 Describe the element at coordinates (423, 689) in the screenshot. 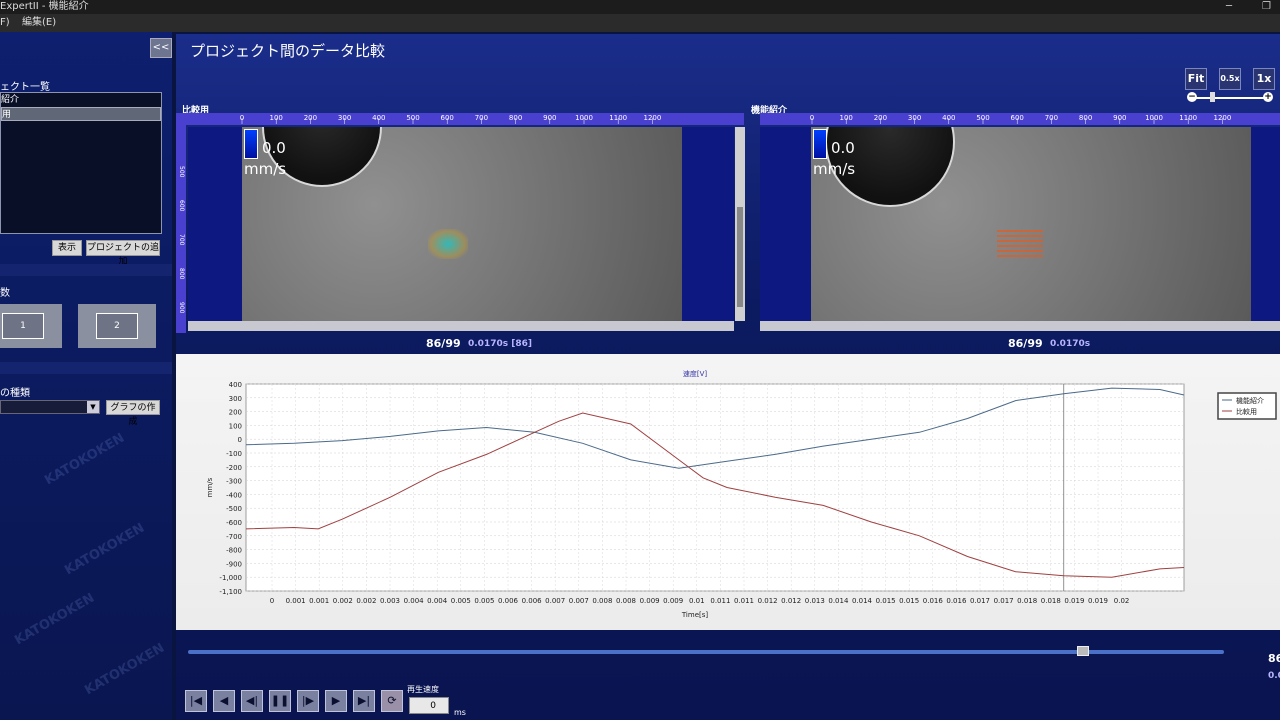

I see `speed-label: 再生速度` at that location.